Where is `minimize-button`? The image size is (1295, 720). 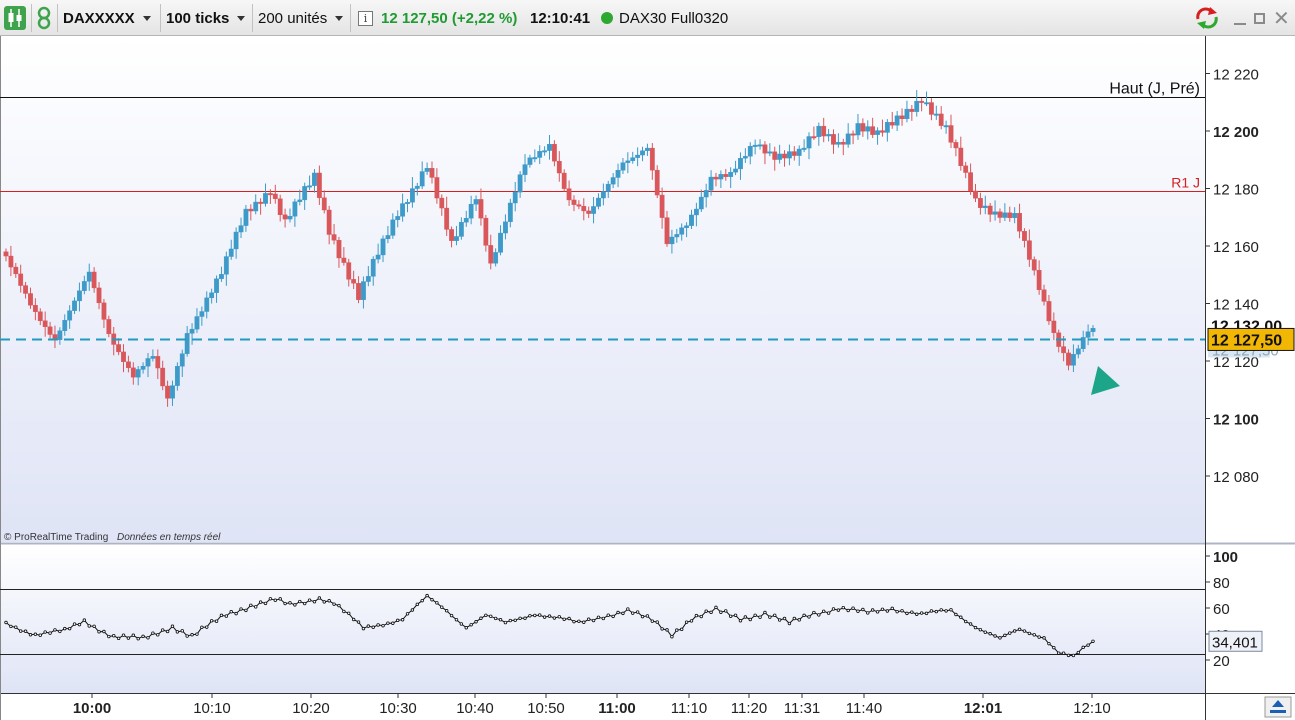
minimize-button is located at coordinates (1240, 18).